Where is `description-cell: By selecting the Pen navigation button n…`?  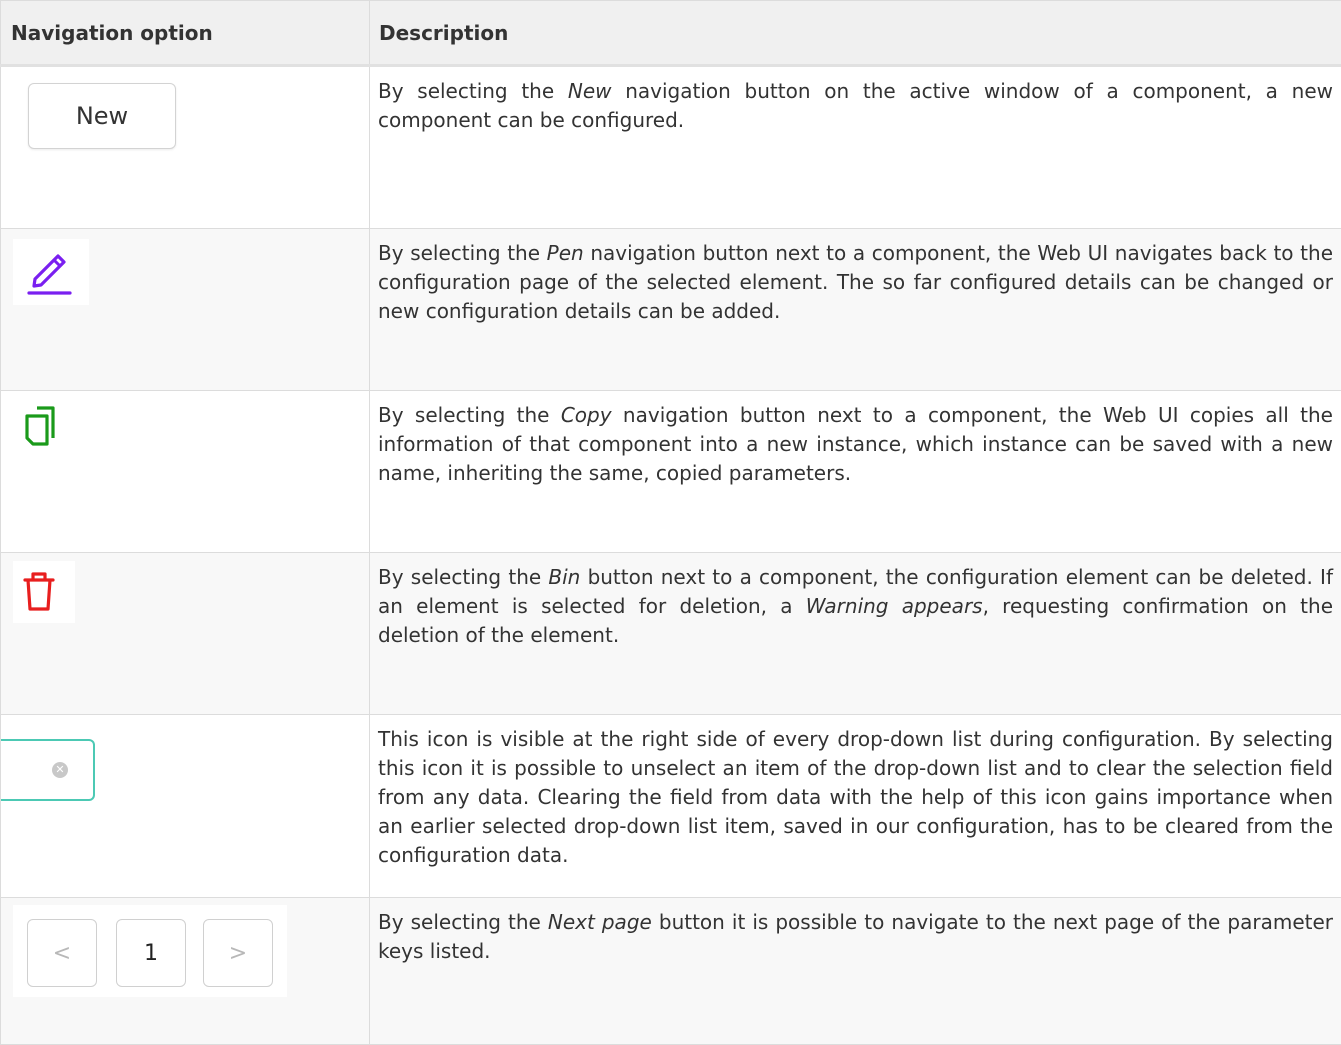 description-cell: By selecting the Pen navigation button n… is located at coordinates (855, 310).